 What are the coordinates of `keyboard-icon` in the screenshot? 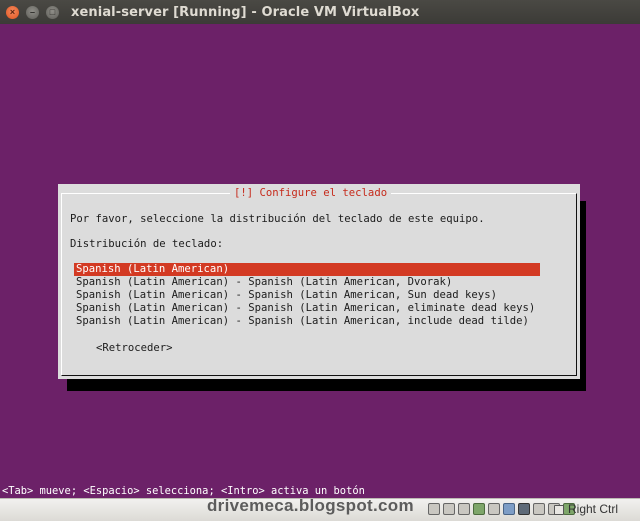 It's located at (559, 510).